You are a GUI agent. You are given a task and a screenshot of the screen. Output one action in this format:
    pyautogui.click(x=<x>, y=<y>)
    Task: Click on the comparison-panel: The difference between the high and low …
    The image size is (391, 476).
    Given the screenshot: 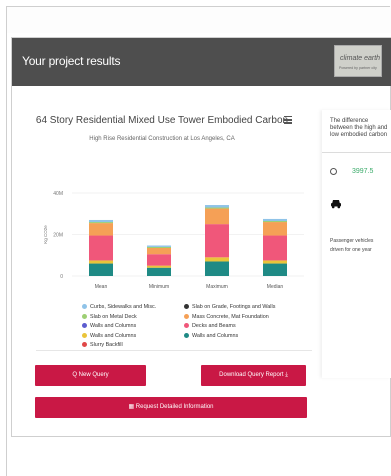 What is the action you would take?
    pyautogui.click(x=356, y=244)
    